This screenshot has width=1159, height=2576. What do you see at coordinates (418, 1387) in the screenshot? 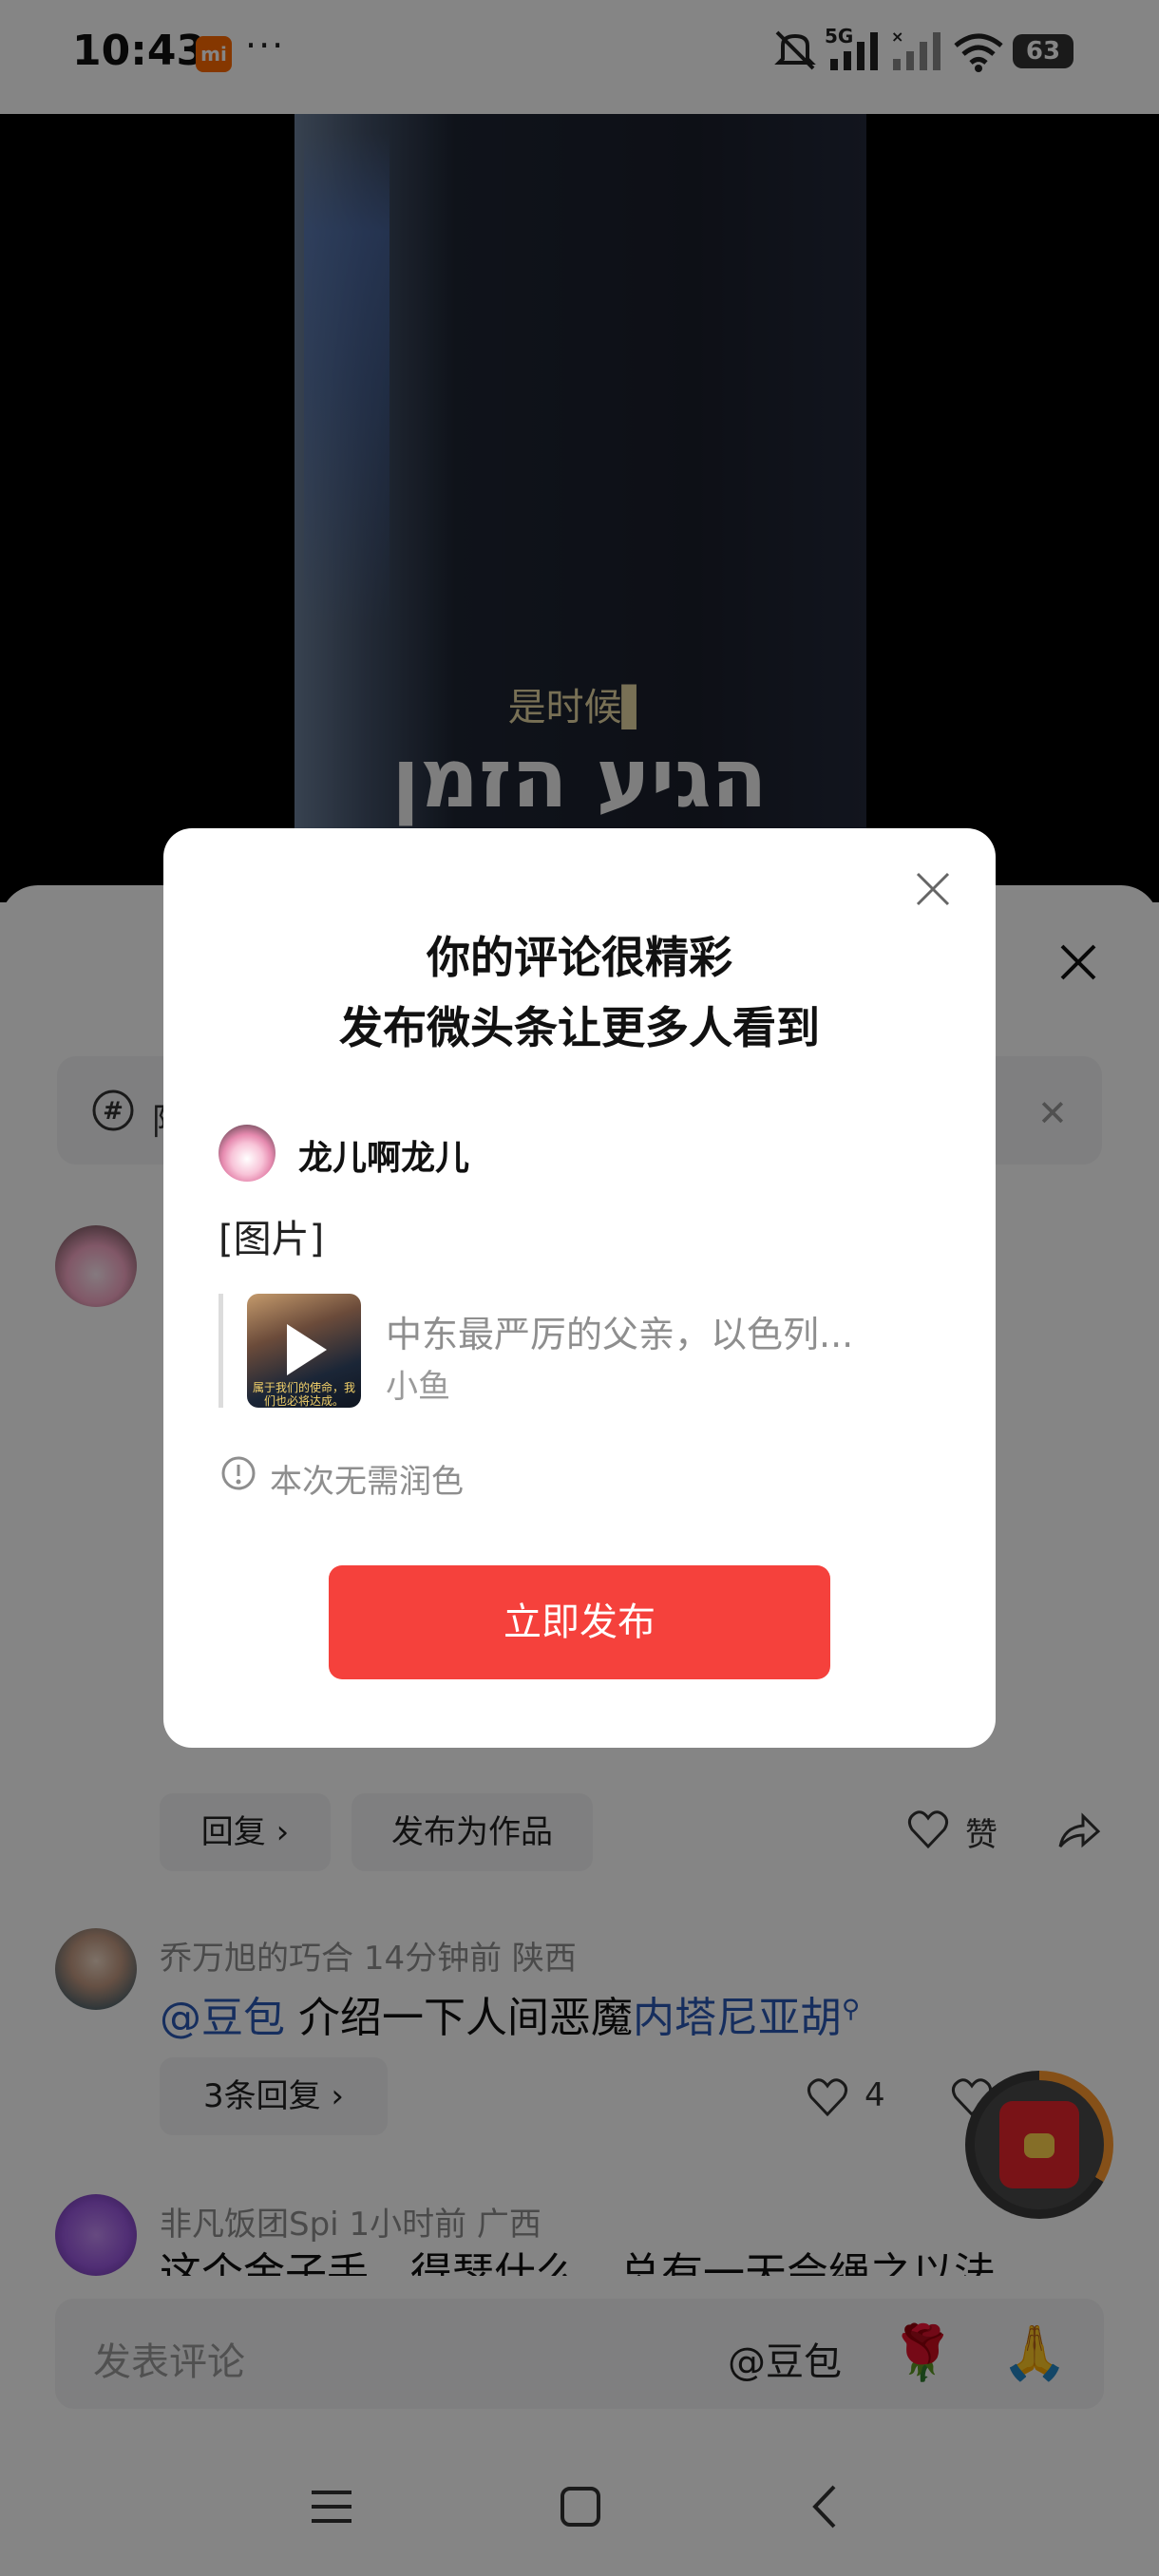
I see `quoted-video-author: 小鱼` at bounding box center [418, 1387].